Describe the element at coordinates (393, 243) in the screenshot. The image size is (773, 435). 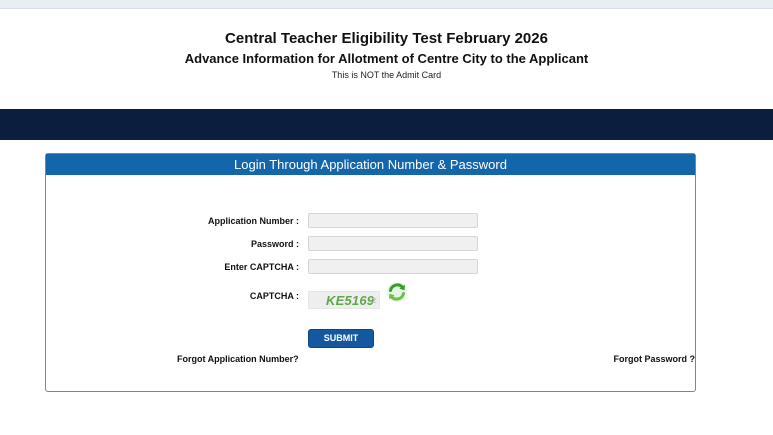
I see `password-input` at that location.